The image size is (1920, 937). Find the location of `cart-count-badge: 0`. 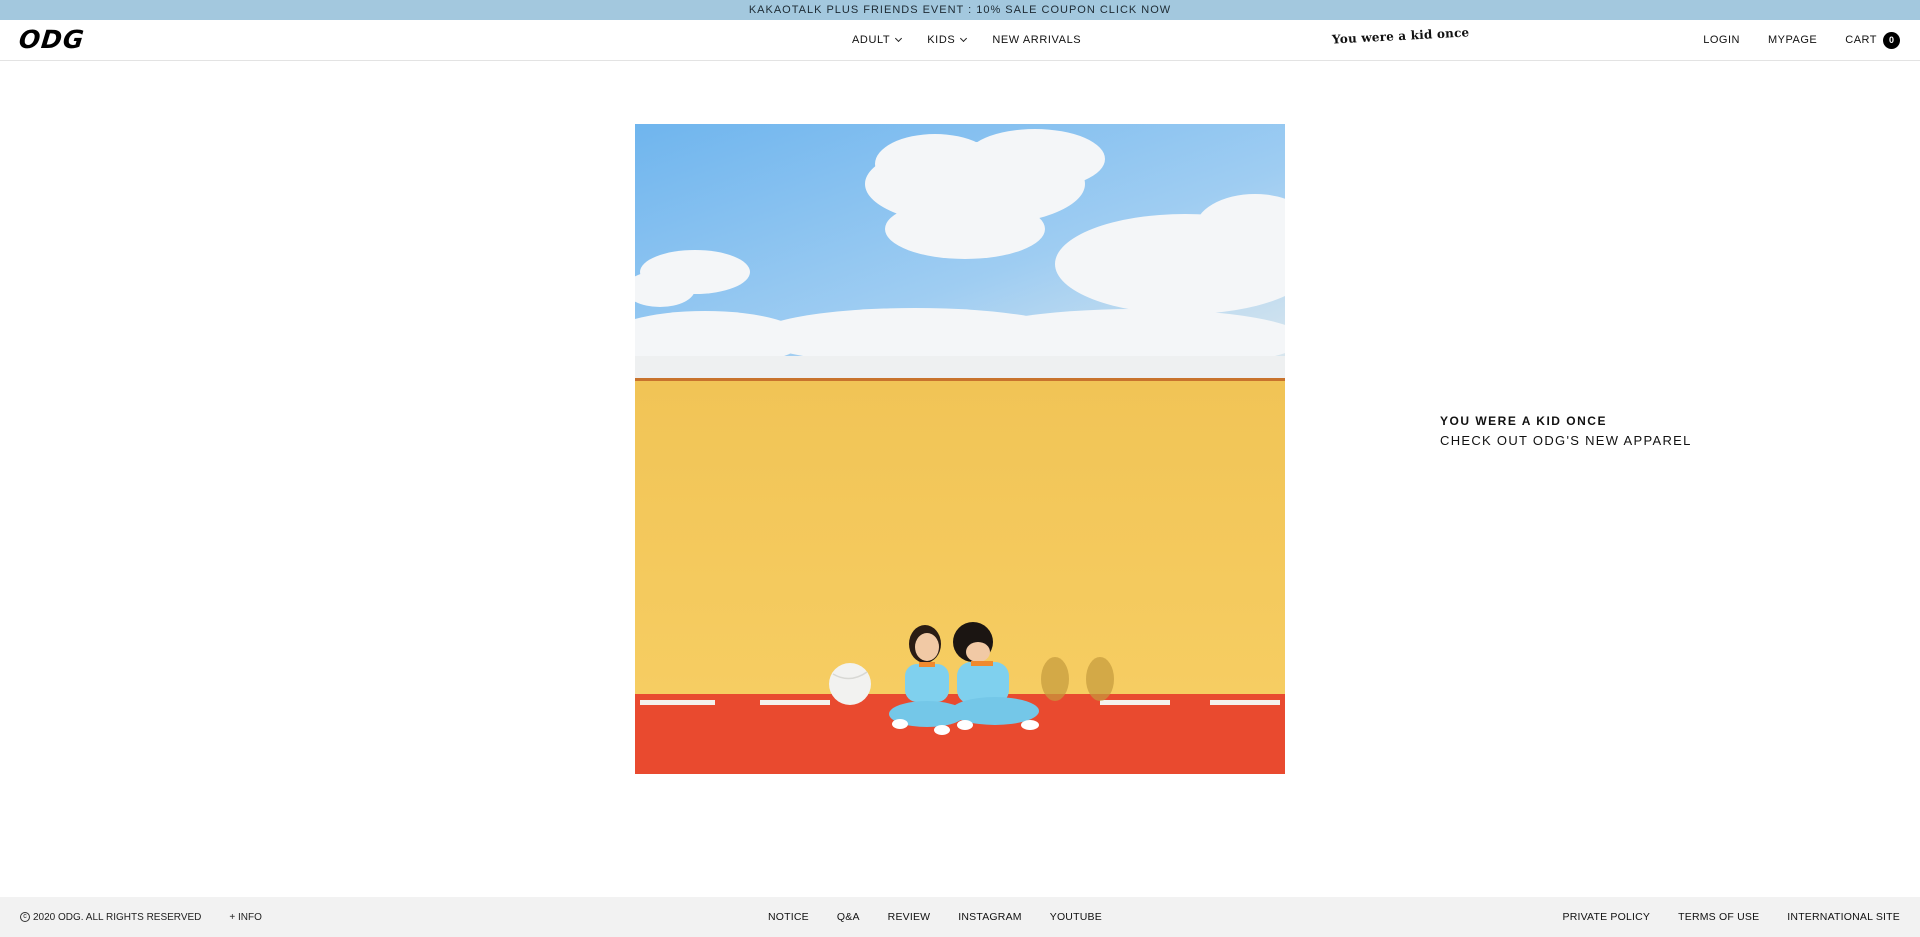

cart-count-badge: 0 is located at coordinates (1891, 40).